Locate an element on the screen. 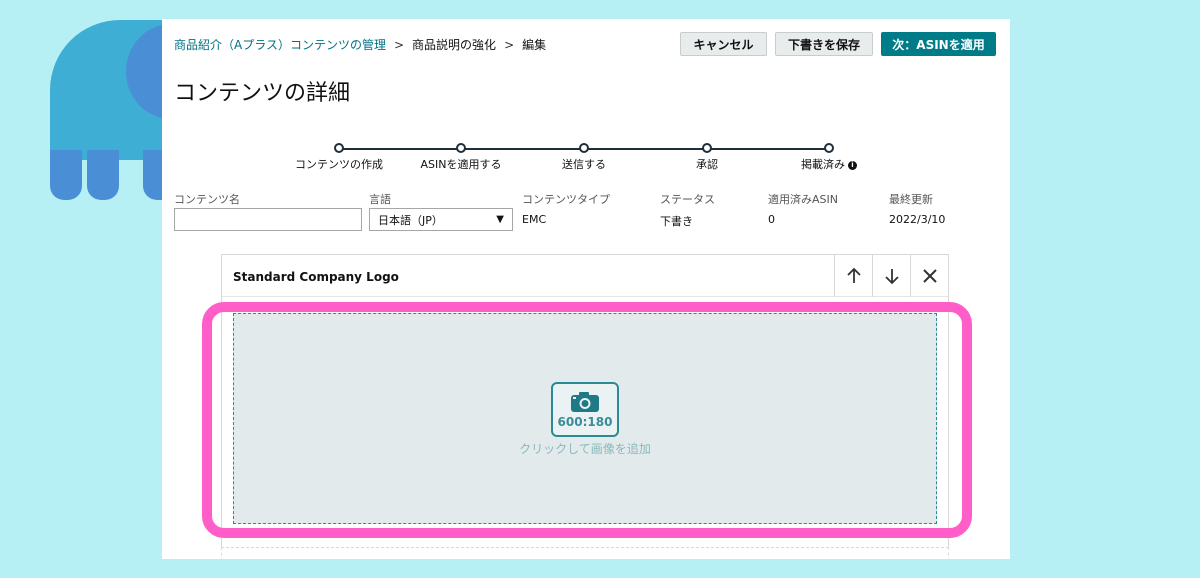 This screenshot has width=1200, height=578. arrow-up-icon is located at coordinates (853, 275).